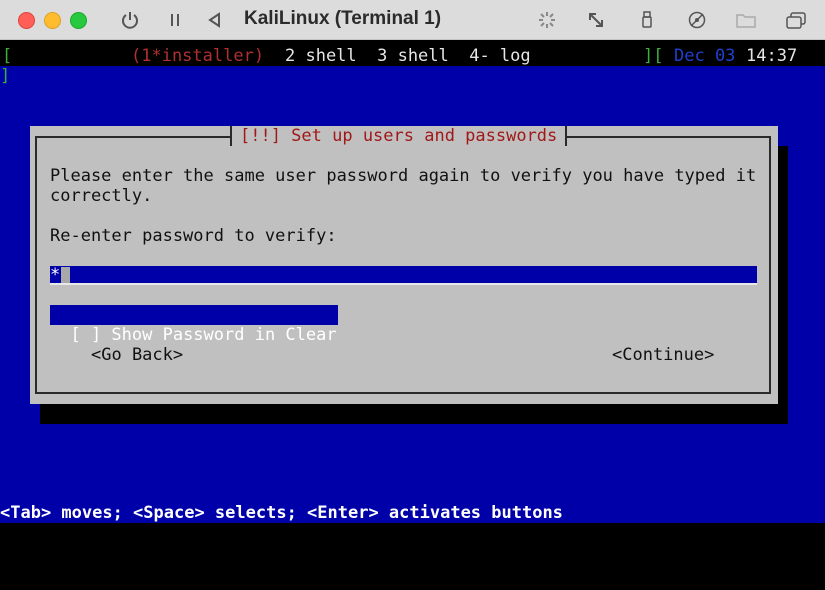 This screenshot has height=590, width=825. I want to click on zoom-window-button, so click(78, 20).